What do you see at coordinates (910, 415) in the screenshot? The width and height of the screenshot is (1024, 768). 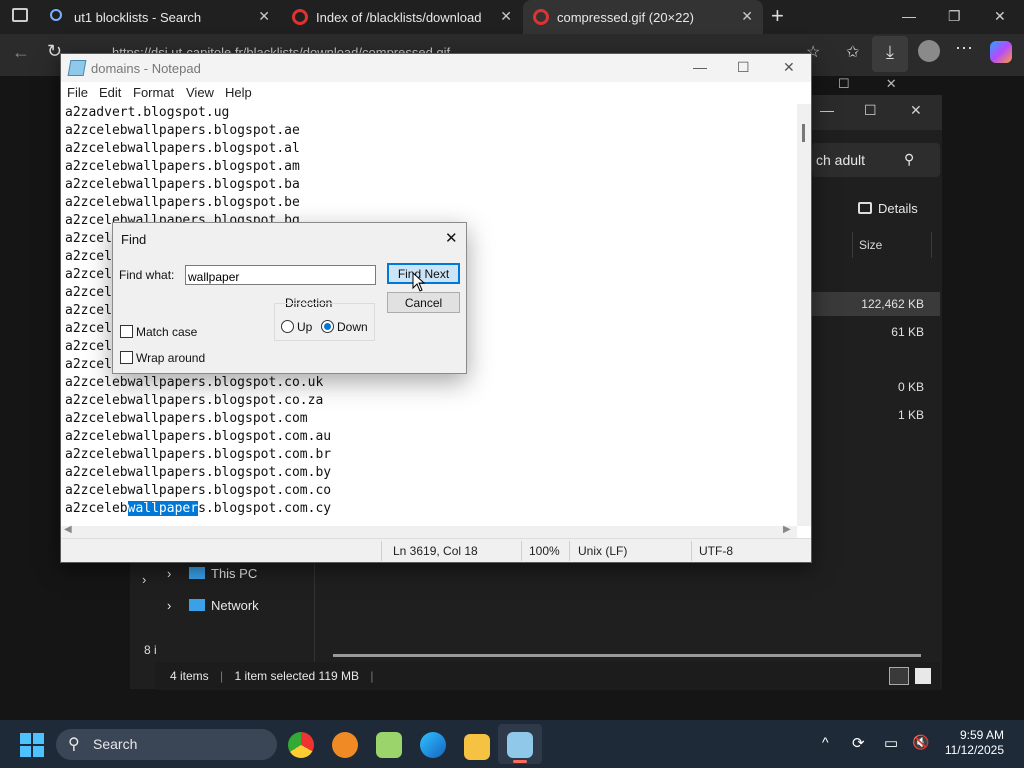 I see `file-size: 1 KB` at bounding box center [910, 415].